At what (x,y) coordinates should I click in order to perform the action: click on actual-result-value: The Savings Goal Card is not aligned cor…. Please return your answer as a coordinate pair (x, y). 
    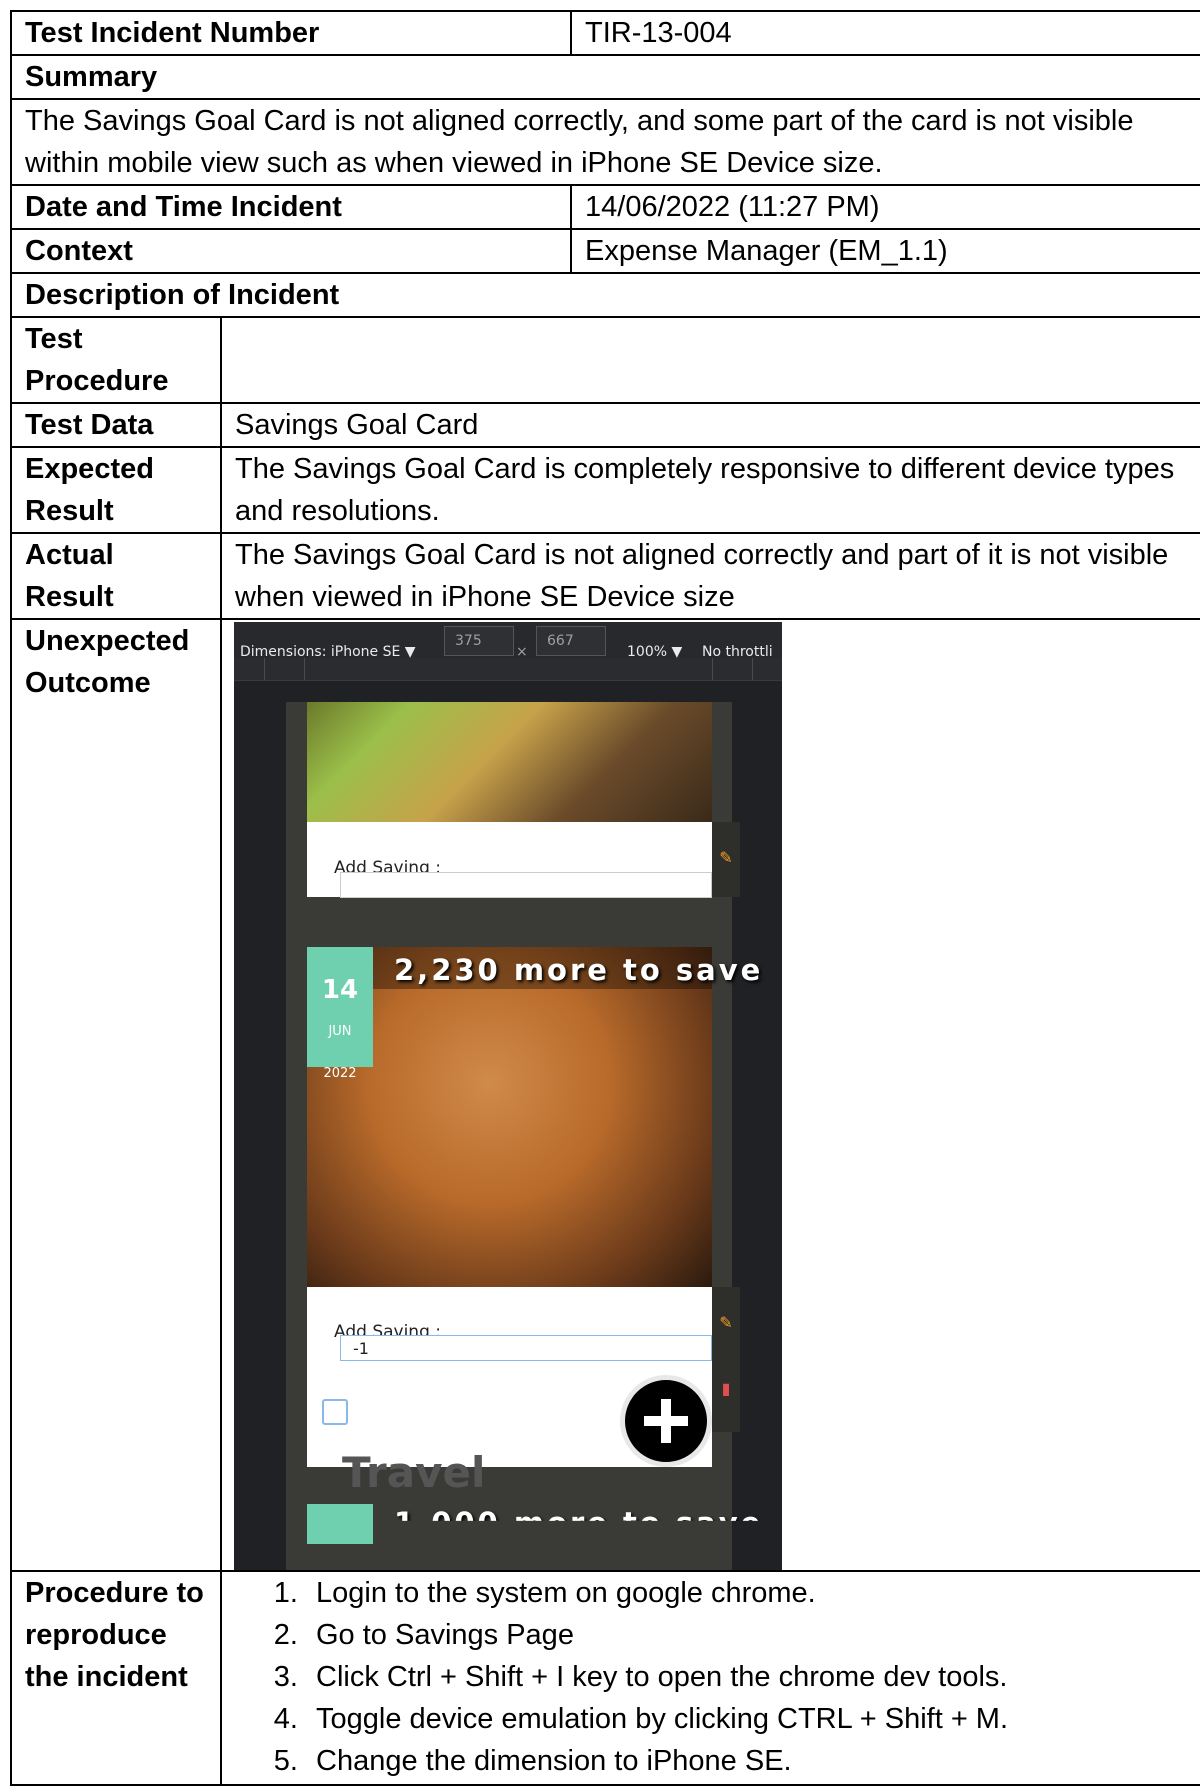
    Looking at the image, I should click on (710, 576).